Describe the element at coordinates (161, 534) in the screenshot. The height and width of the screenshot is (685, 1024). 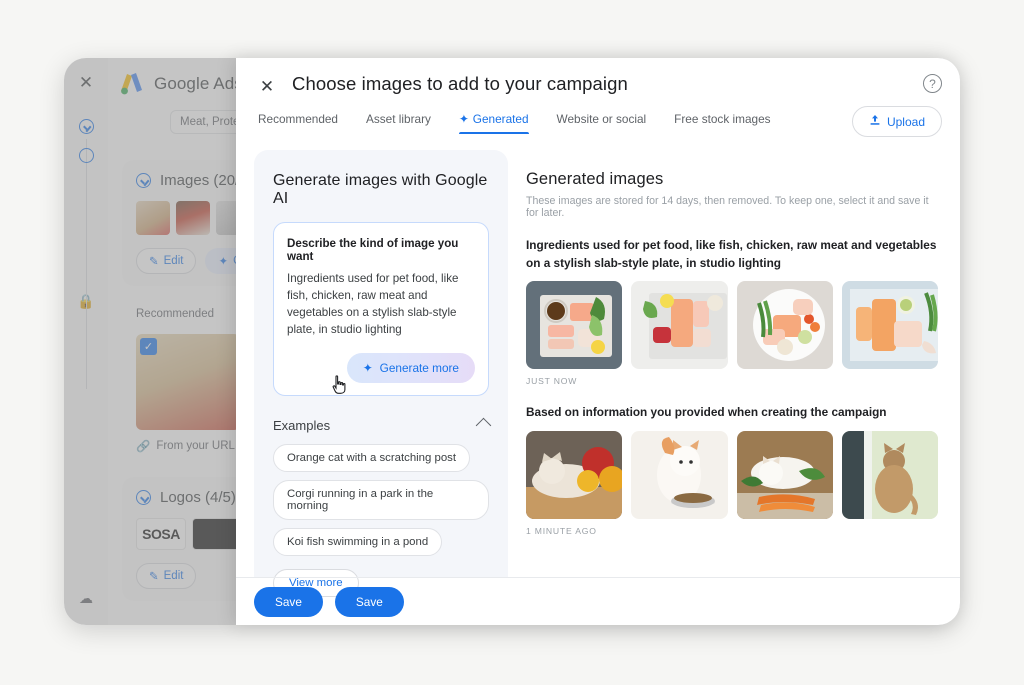
I see `logo-thumbnail: SOSA` at that location.